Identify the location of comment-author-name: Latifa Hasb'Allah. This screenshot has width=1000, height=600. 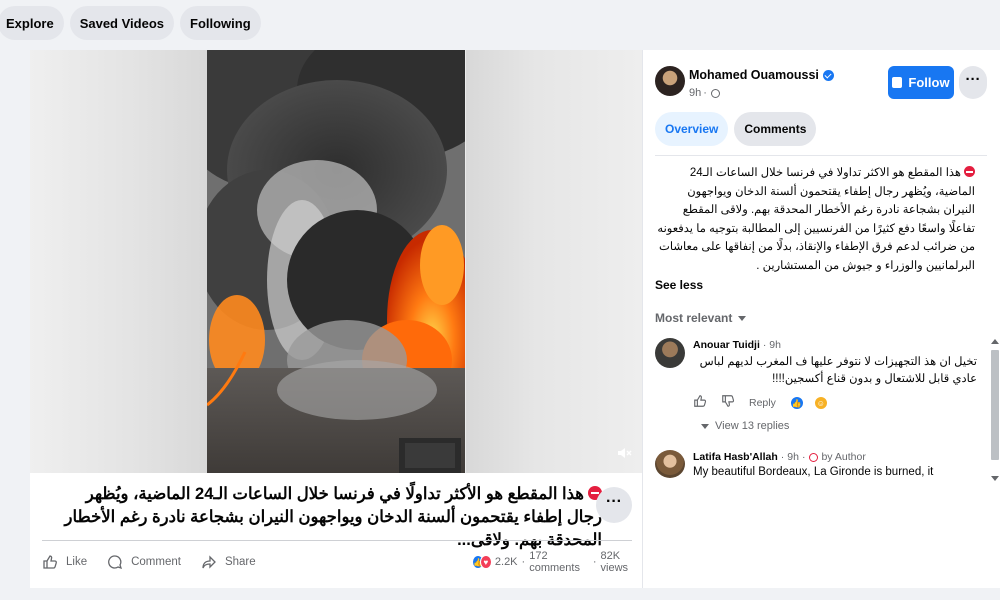
(735, 457).